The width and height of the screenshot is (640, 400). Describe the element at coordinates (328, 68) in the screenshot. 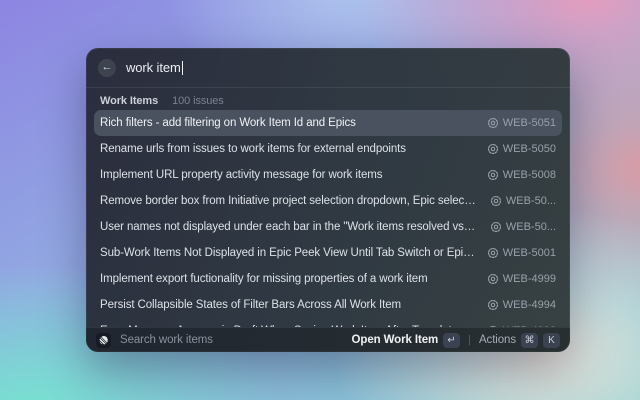

I see `search-header: ← work item` at that location.